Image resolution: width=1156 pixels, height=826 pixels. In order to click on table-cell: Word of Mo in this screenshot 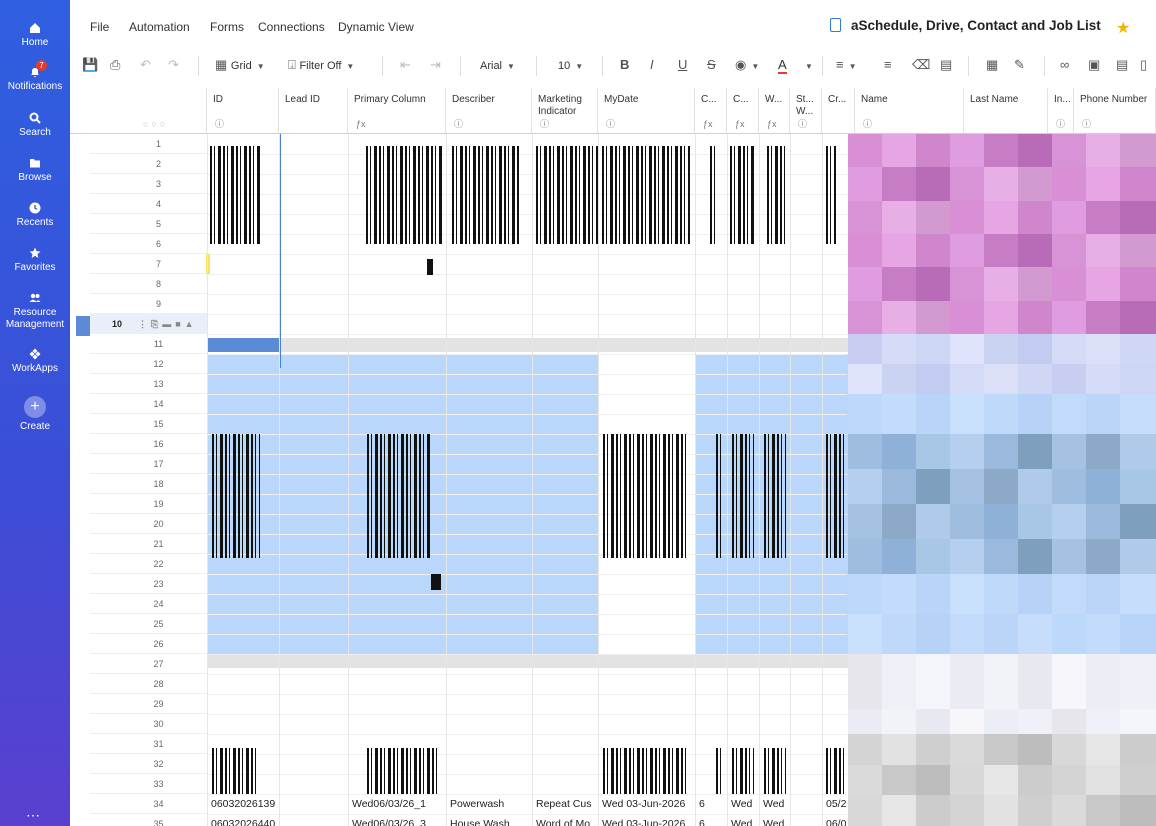, I will do `click(566, 820)`.